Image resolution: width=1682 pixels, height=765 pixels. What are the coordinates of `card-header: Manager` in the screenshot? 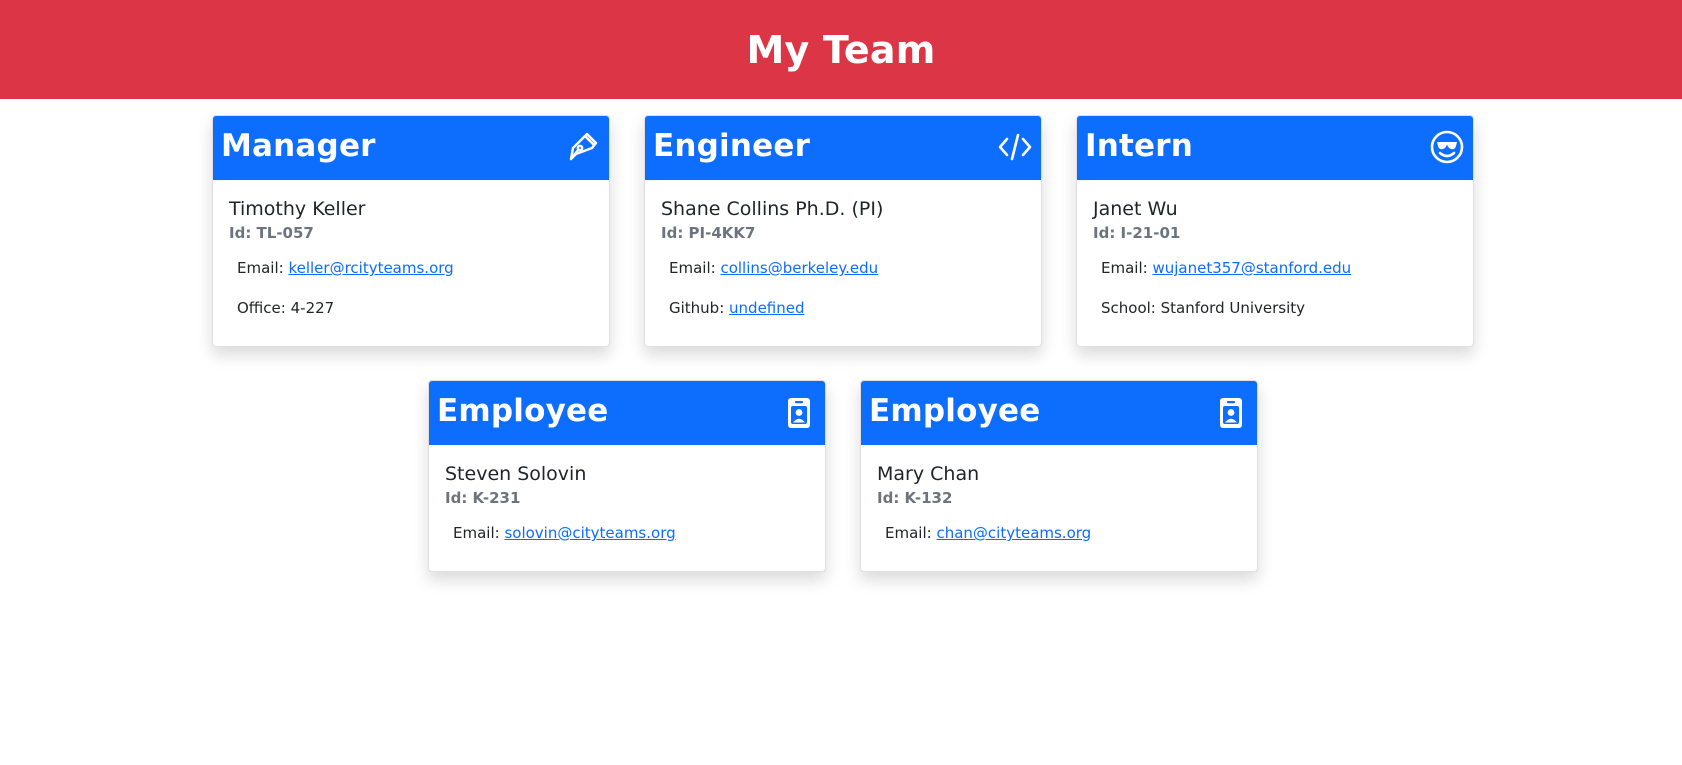 It's located at (411, 148).